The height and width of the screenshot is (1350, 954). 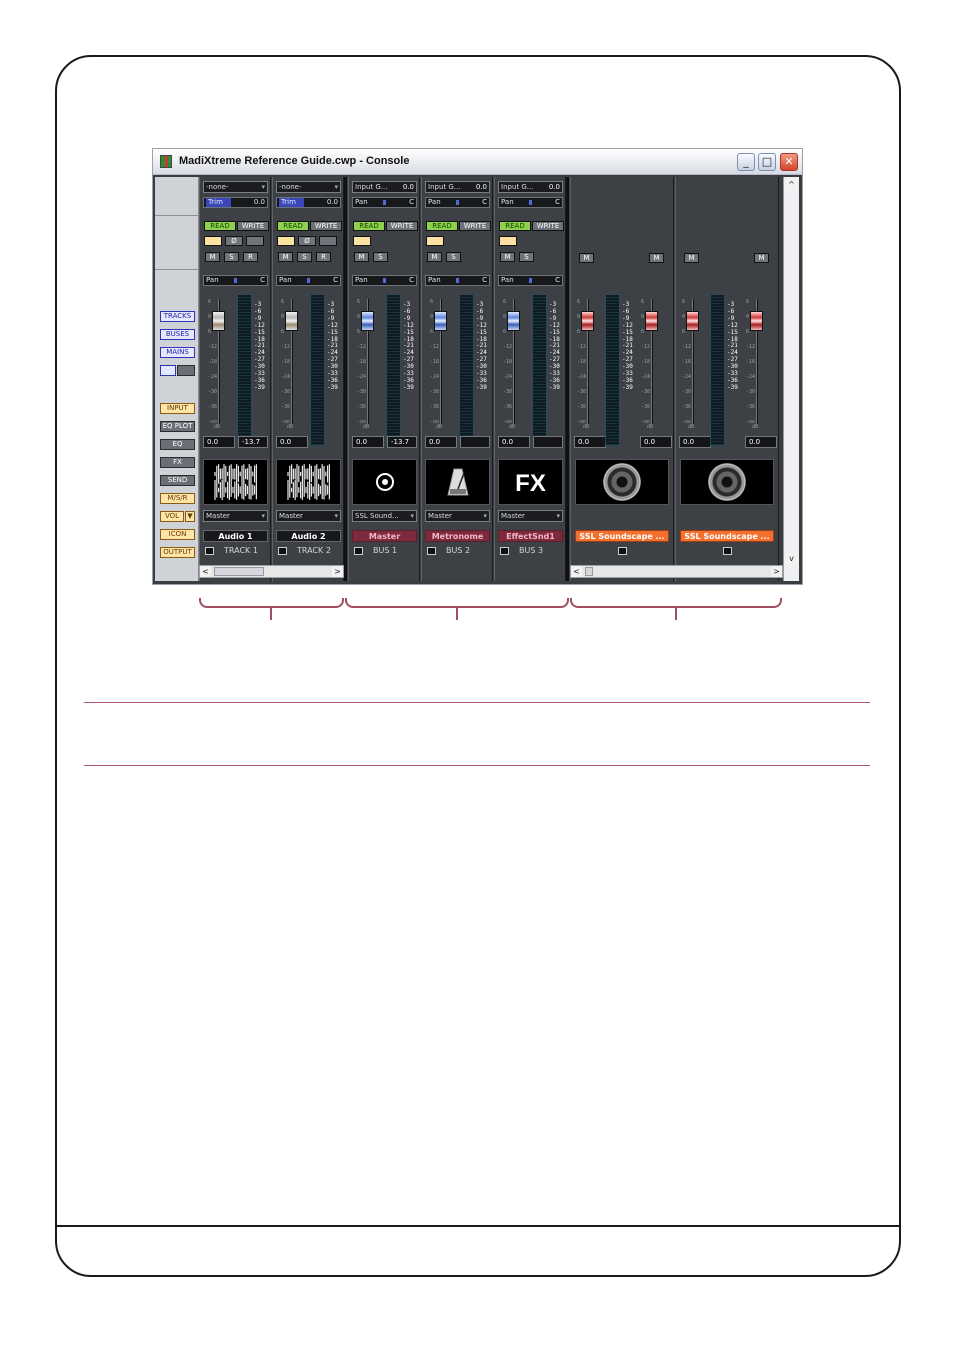 I want to click on msr-button: M/S/R, so click(x=177, y=498).